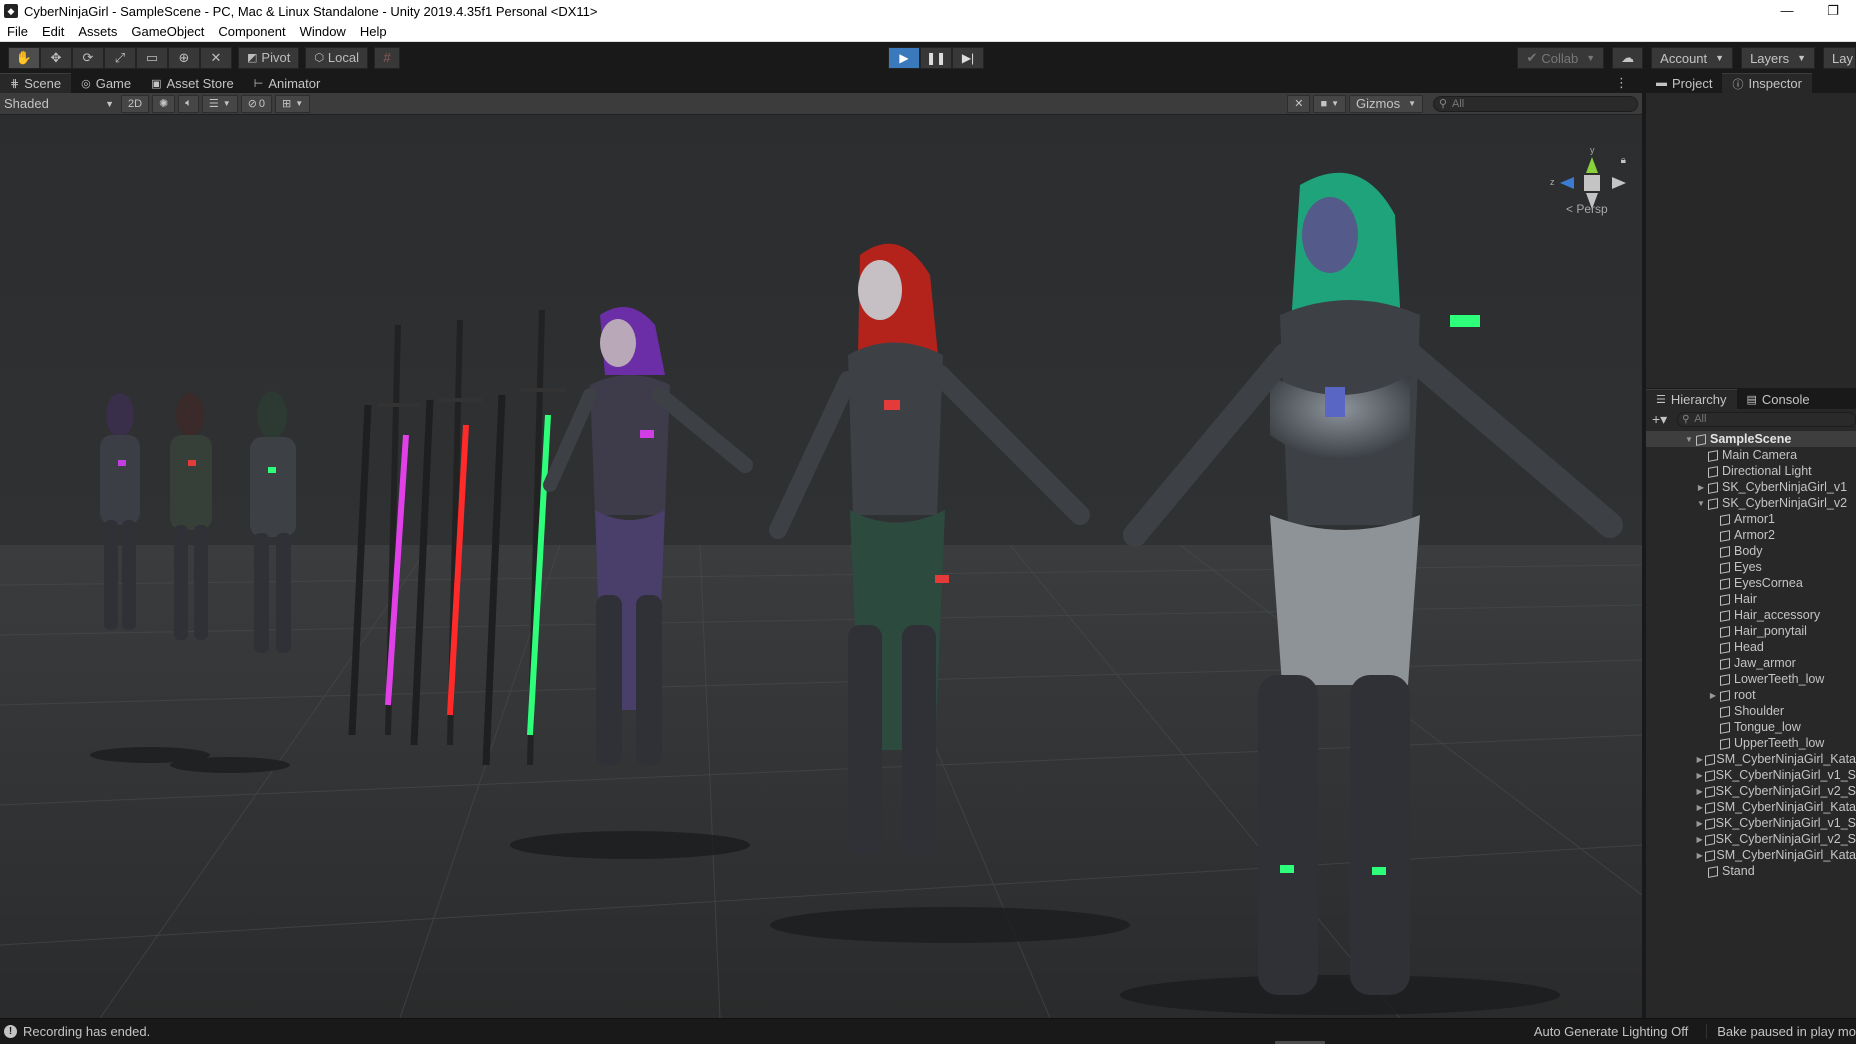 Image resolution: width=1856 pixels, height=1044 pixels. Describe the element at coordinates (164, 103) in the screenshot. I see `lighting-toggle: ✺` at that location.